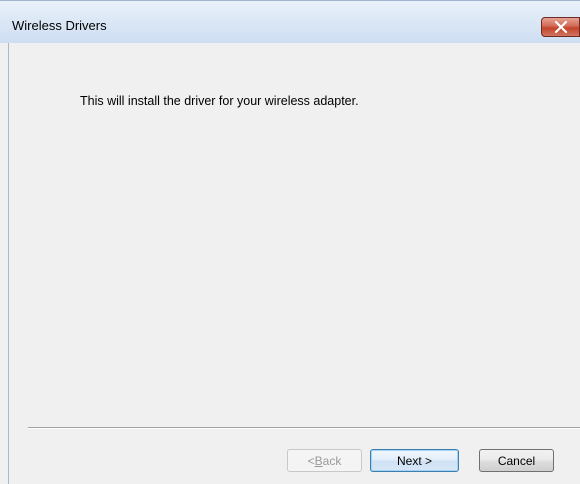 The height and width of the screenshot is (484, 580). What do you see at coordinates (290, 22) in the screenshot?
I see `title-bar: Wireless Drivers` at bounding box center [290, 22].